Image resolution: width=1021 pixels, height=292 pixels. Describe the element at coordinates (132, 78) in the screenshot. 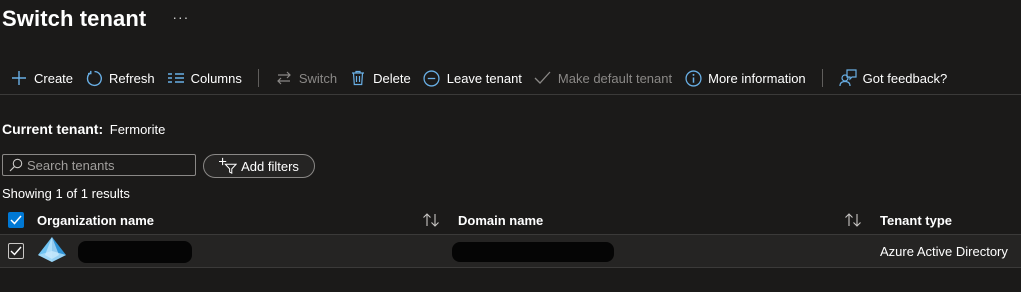

I see `refresh-label: Refresh` at that location.